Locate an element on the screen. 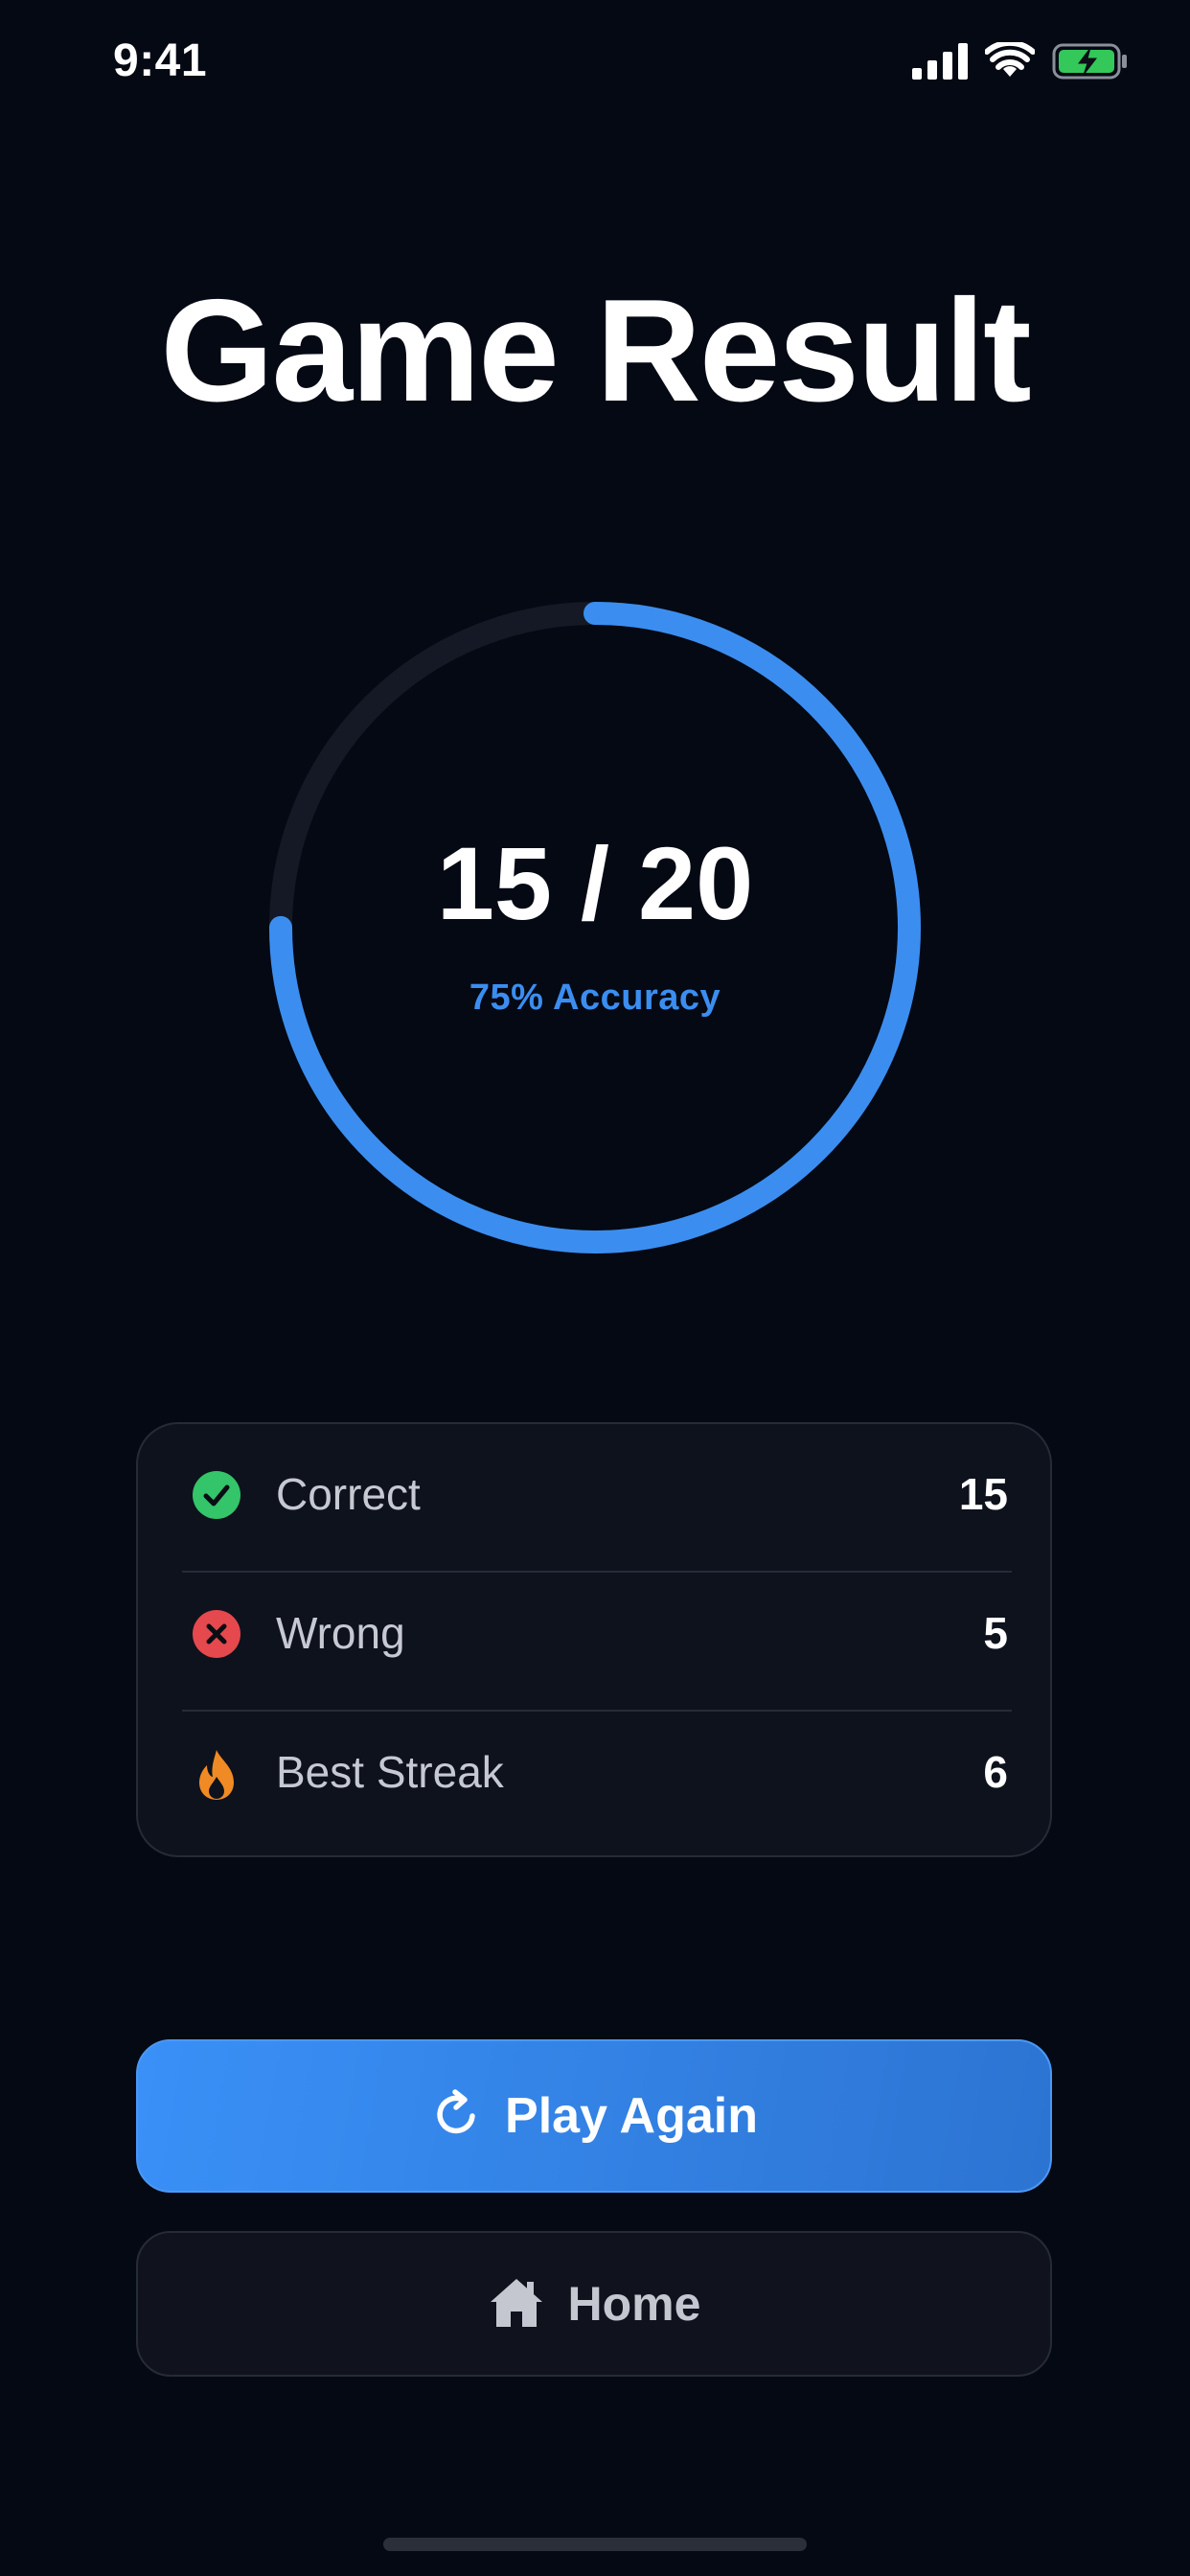 The height and width of the screenshot is (2576, 1190). home-label: Home is located at coordinates (634, 2304).